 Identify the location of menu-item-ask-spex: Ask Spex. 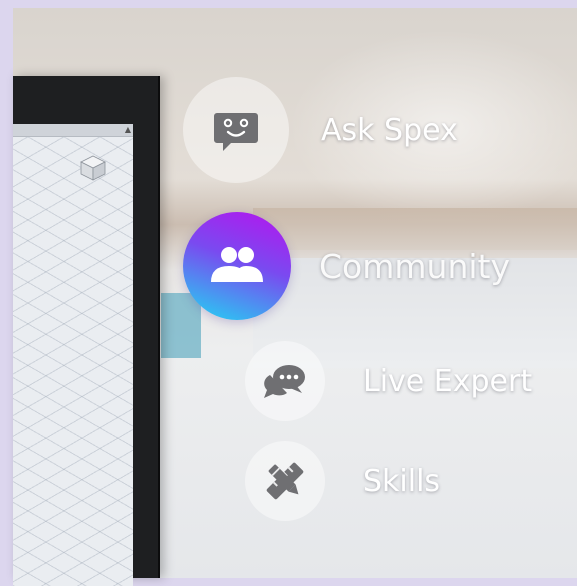
(320, 130).